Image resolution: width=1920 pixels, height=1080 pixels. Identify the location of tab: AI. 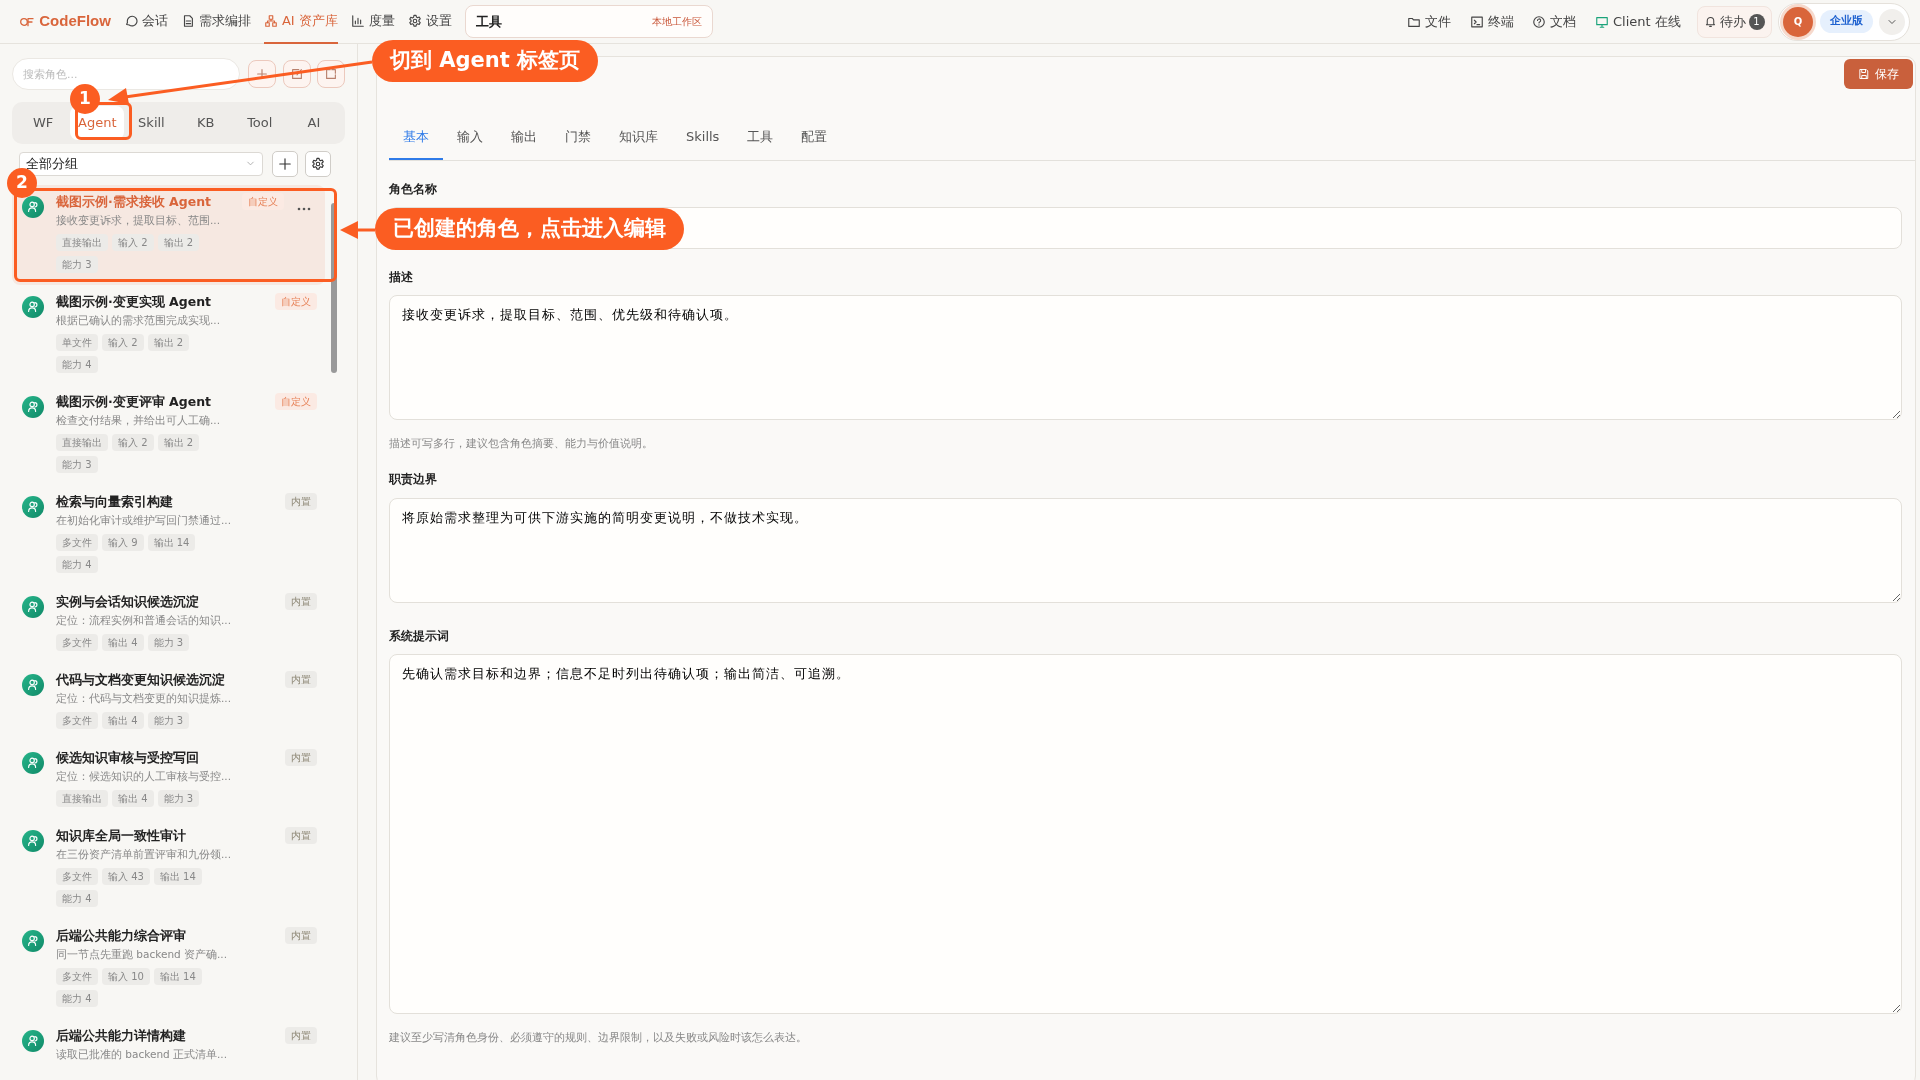
(314, 123).